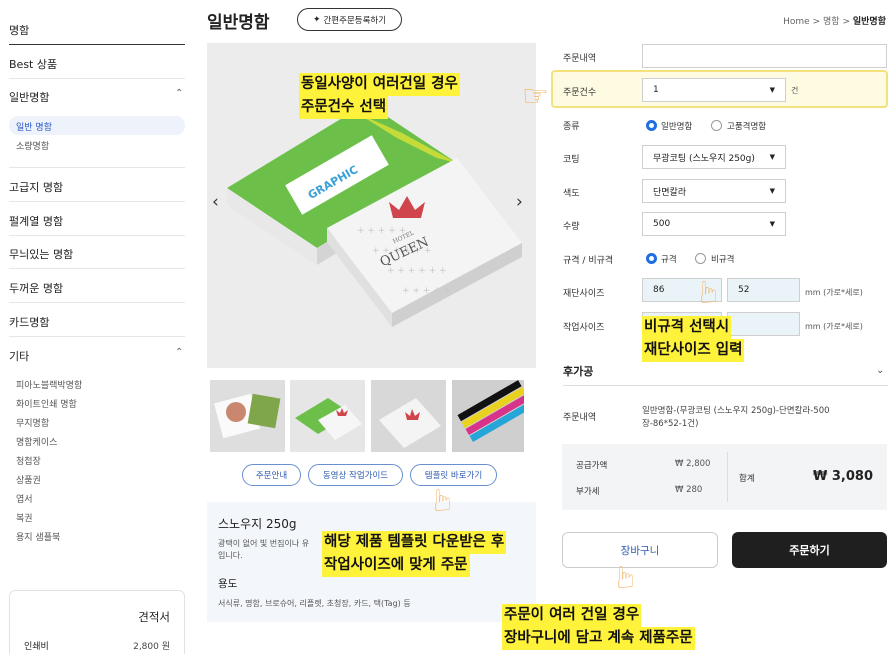 The image size is (890, 654). Describe the element at coordinates (355, 475) in the screenshot. I see `video-guide-button: 동영상 작업가이드` at that location.